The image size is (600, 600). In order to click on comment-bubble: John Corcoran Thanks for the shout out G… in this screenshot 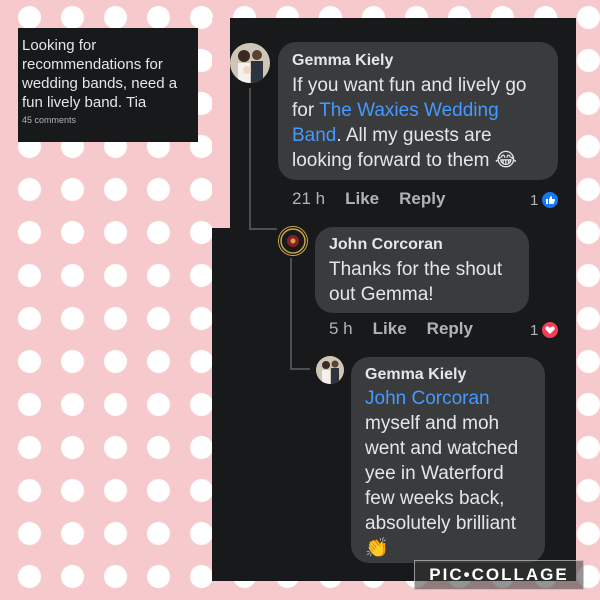, I will do `click(422, 270)`.